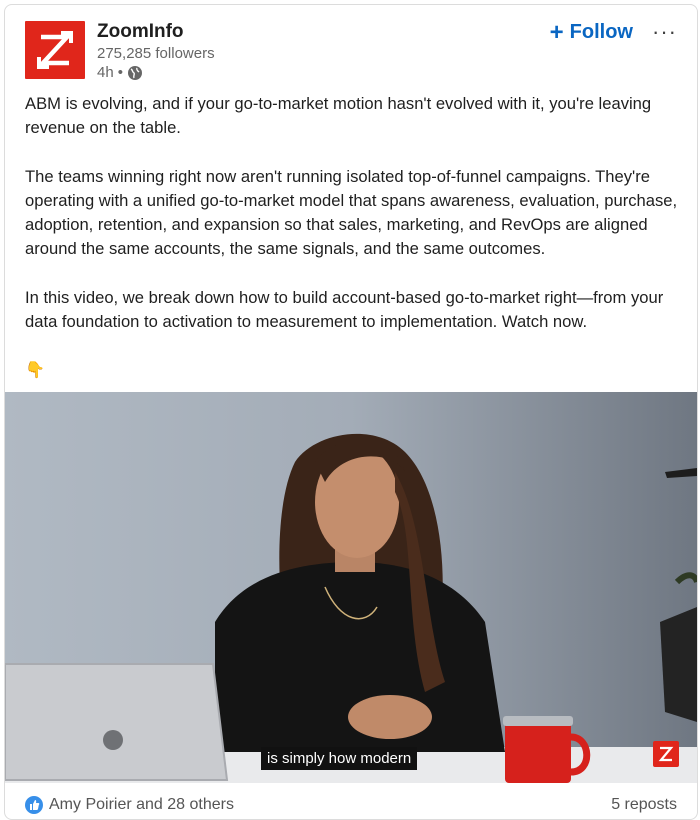 The image size is (700, 820). What do you see at coordinates (134, 72) in the screenshot?
I see `globe-icon` at bounding box center [134, 72].